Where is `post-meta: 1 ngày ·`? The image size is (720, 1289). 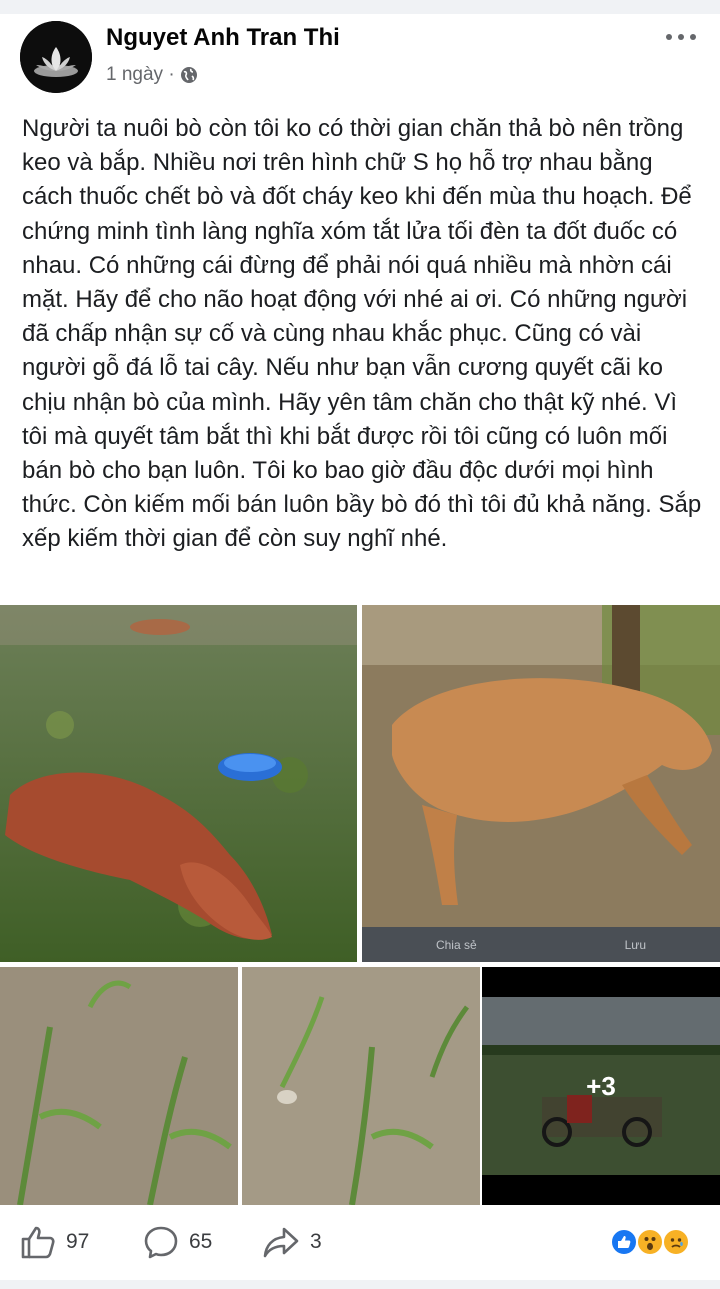 post-meta: 1 ngày · is located at coordinates (152, 75).